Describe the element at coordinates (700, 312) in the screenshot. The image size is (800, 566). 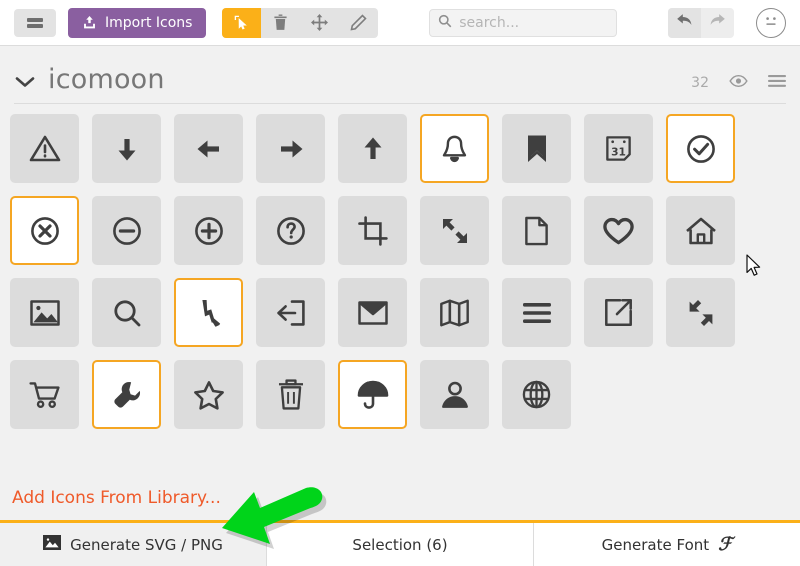
I see `icon-tile-shrink` at that location.